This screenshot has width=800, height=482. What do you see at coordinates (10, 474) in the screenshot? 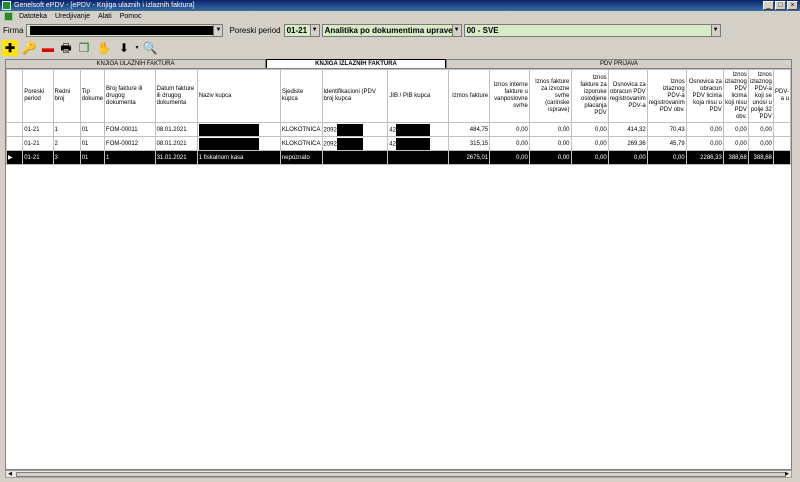
I see `scroll-left-icon: ◀` at bounding box center [10, 474].